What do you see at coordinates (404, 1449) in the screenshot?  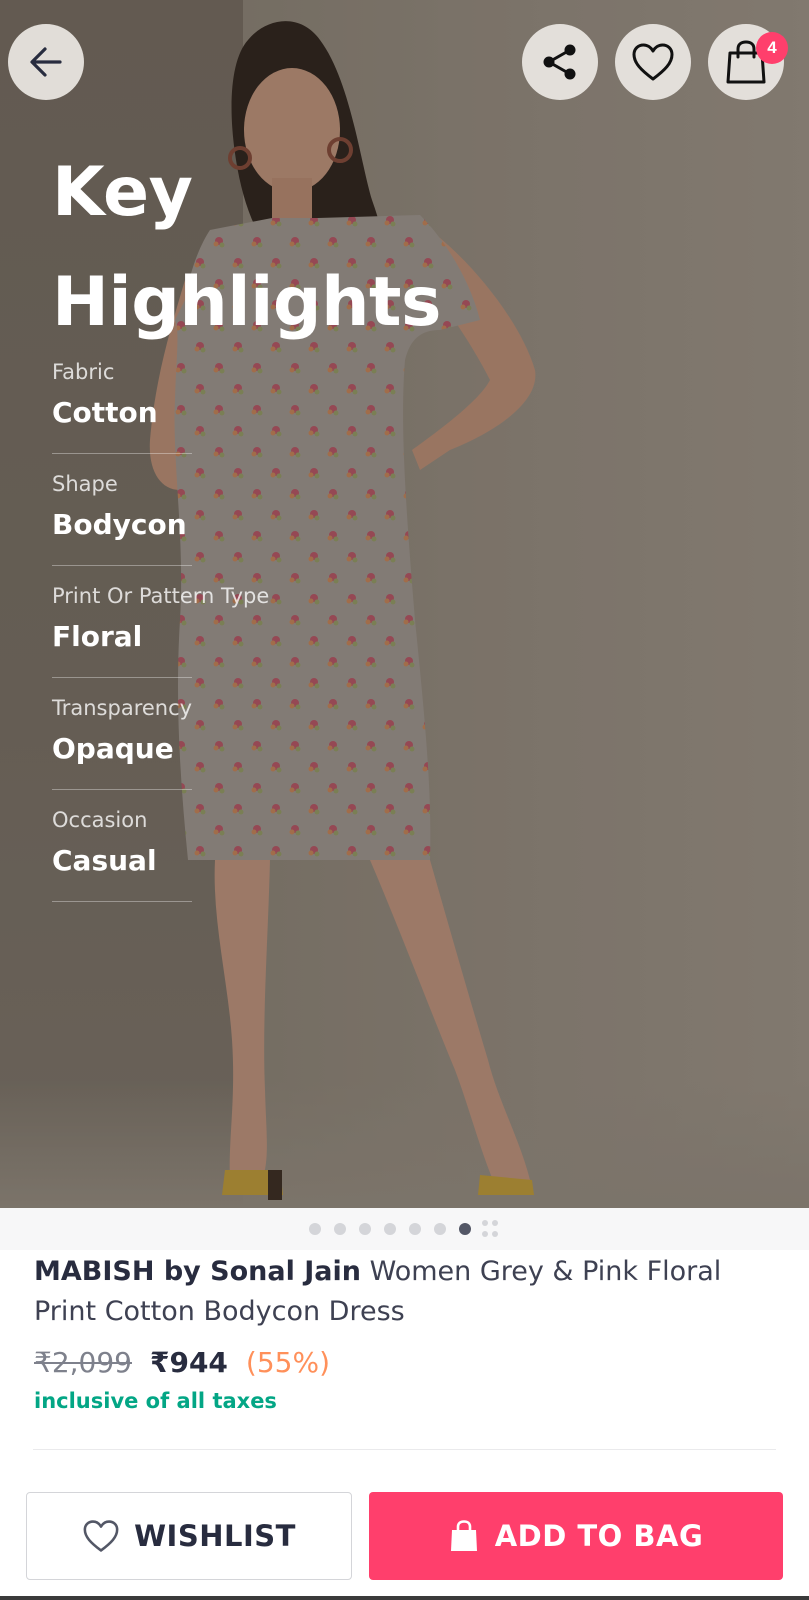 I see `section-divider` at bounding box center [404, 1449].